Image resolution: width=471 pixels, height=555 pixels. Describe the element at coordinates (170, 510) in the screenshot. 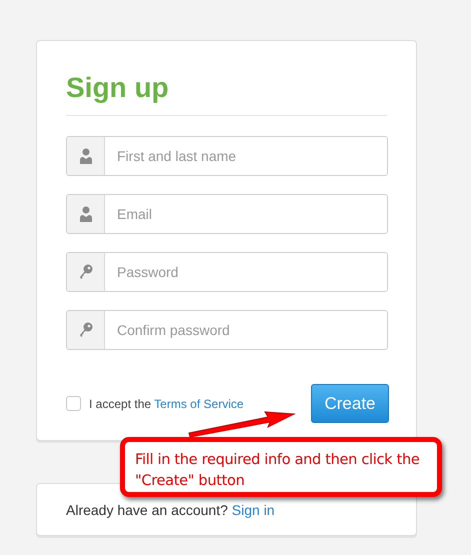

I see `signin-prompt: Already have an account? Sign in` at that location.